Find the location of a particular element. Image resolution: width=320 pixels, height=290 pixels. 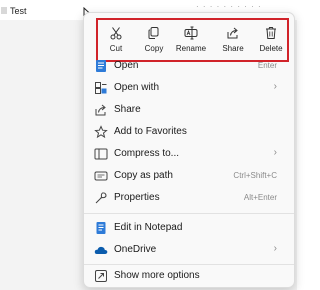

expand-icon is located at coordinates (101, 276).